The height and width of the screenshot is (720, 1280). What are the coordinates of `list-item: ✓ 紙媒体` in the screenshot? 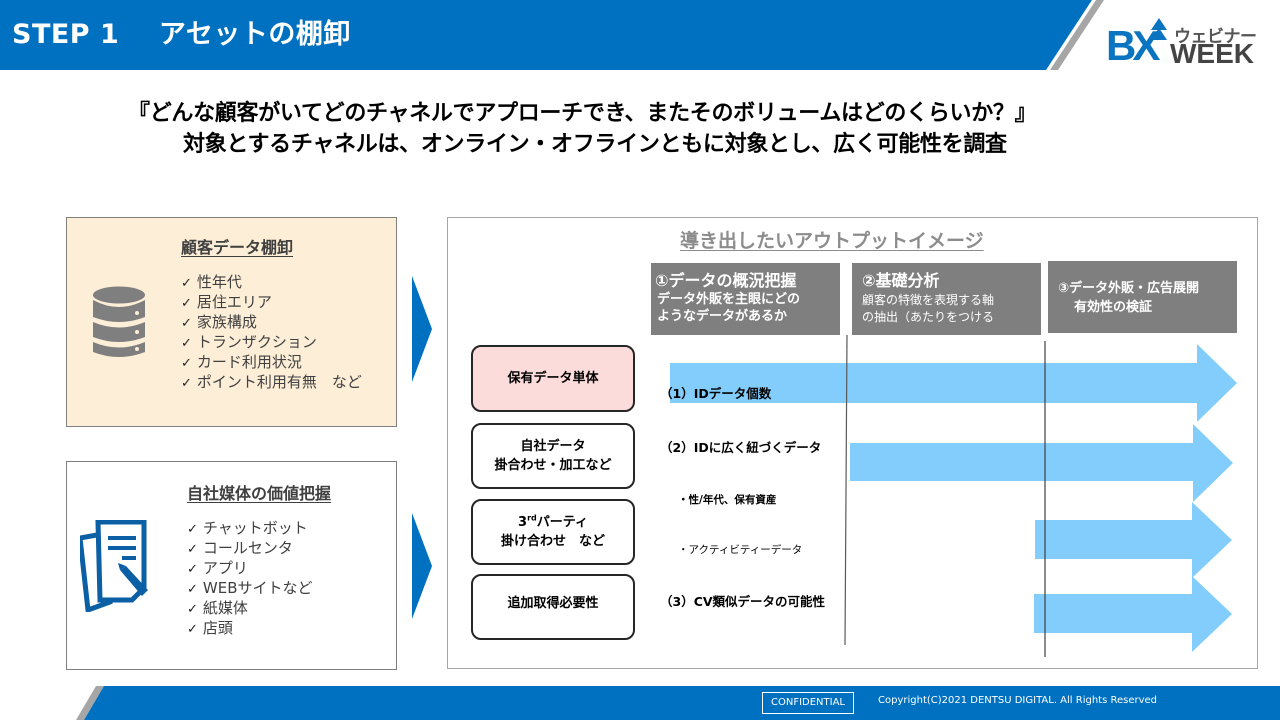 It's located at (217, 608).